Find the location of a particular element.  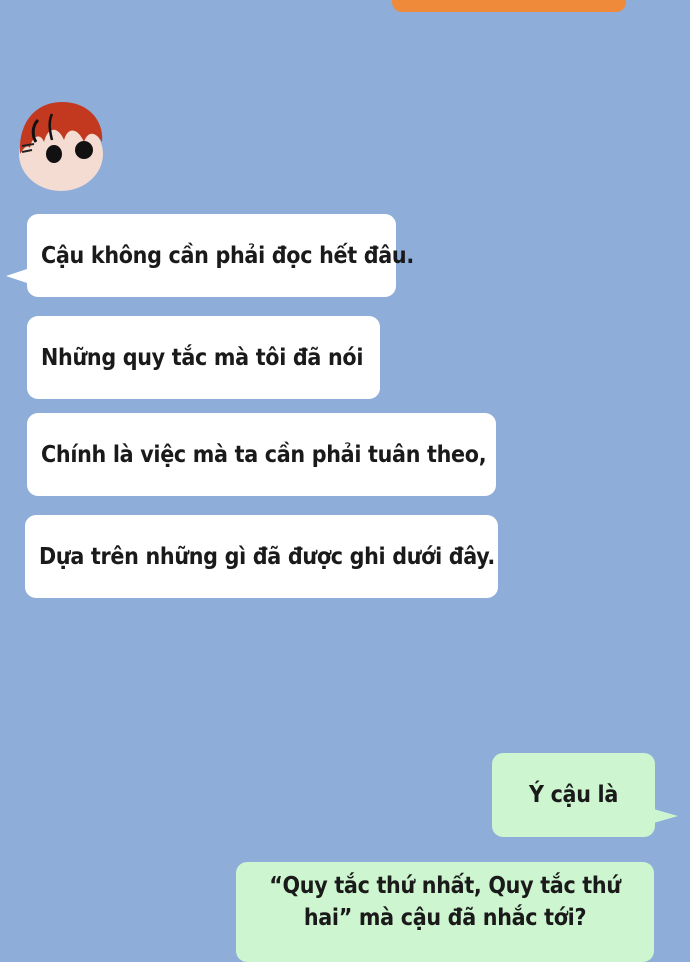

previous-message-bubble is located at coordinates (509, 6).